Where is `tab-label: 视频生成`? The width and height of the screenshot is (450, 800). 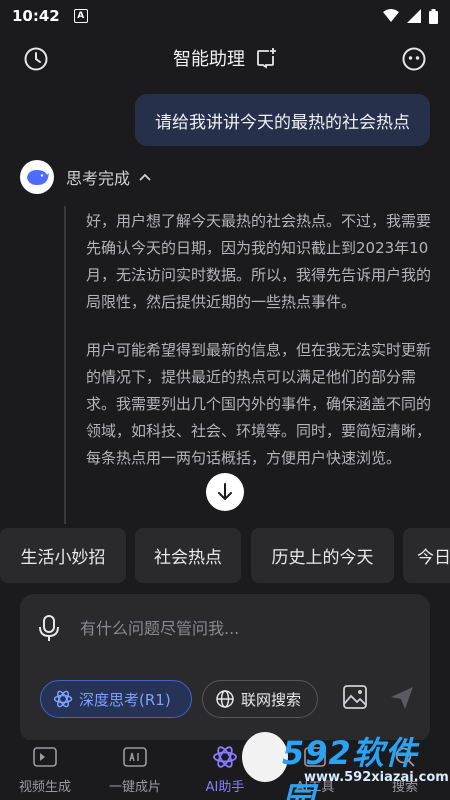 tab-label: 视频生成 is located at coordinates (44, 787).